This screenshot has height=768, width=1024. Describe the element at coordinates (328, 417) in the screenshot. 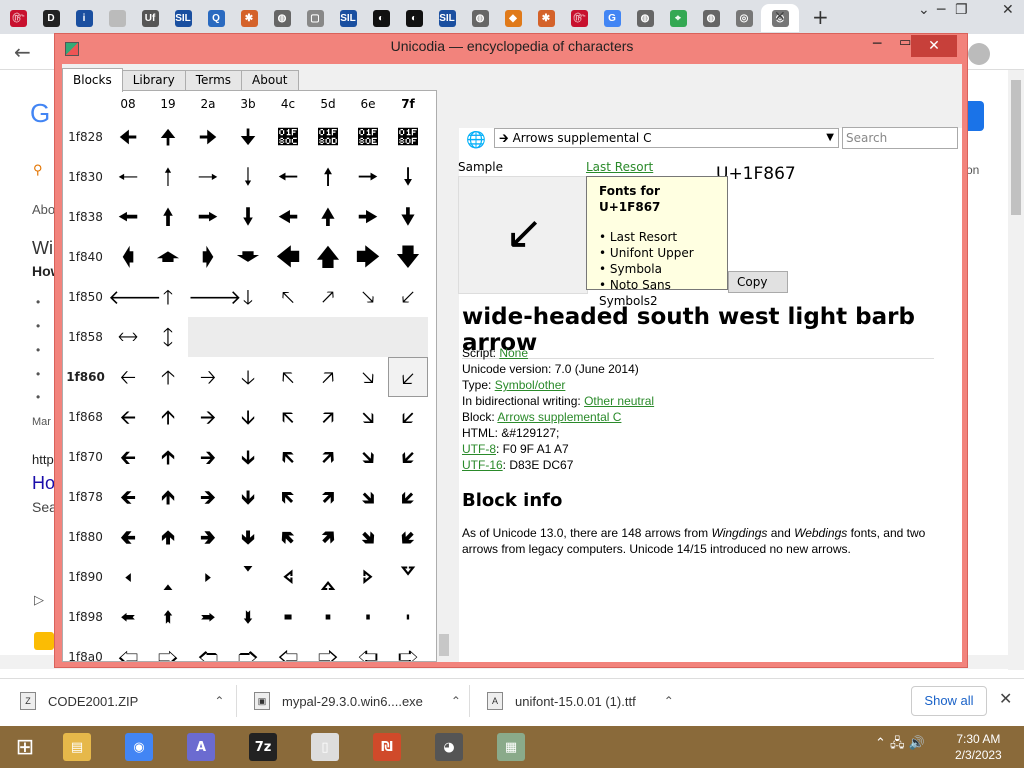

I see `character-cell: 🡭` at that location.